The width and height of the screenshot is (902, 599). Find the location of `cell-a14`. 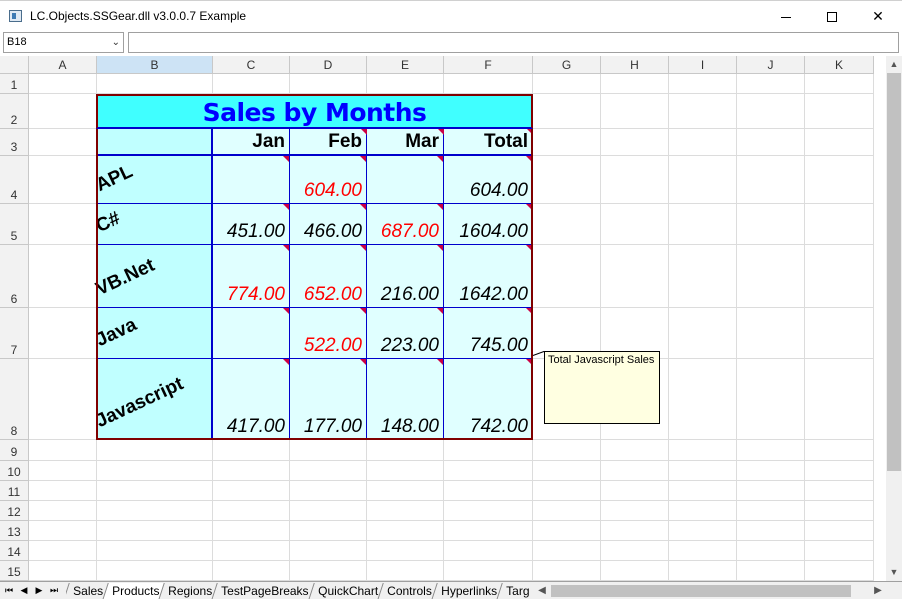

cell-a14 is located at coordinates (63, 551).